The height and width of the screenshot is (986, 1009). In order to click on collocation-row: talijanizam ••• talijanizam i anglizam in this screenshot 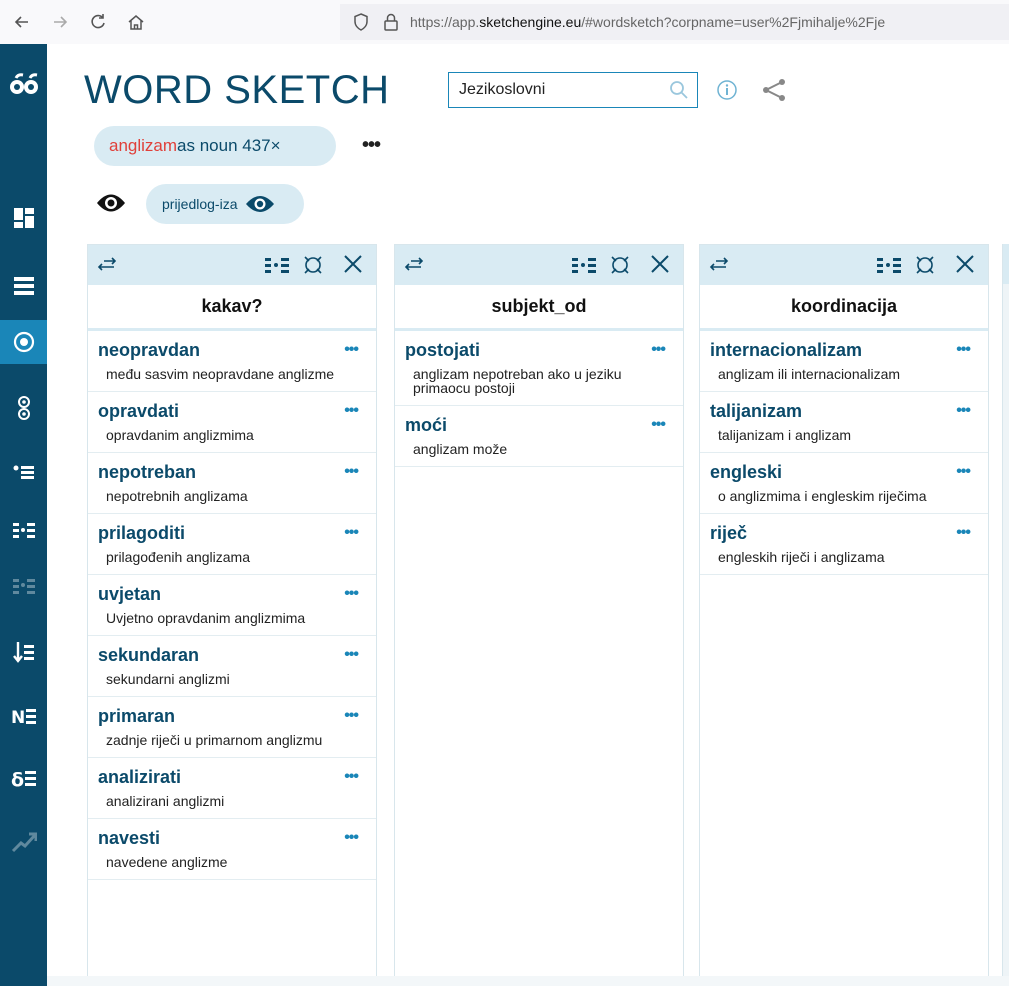, I will do `click(844, 422)`.